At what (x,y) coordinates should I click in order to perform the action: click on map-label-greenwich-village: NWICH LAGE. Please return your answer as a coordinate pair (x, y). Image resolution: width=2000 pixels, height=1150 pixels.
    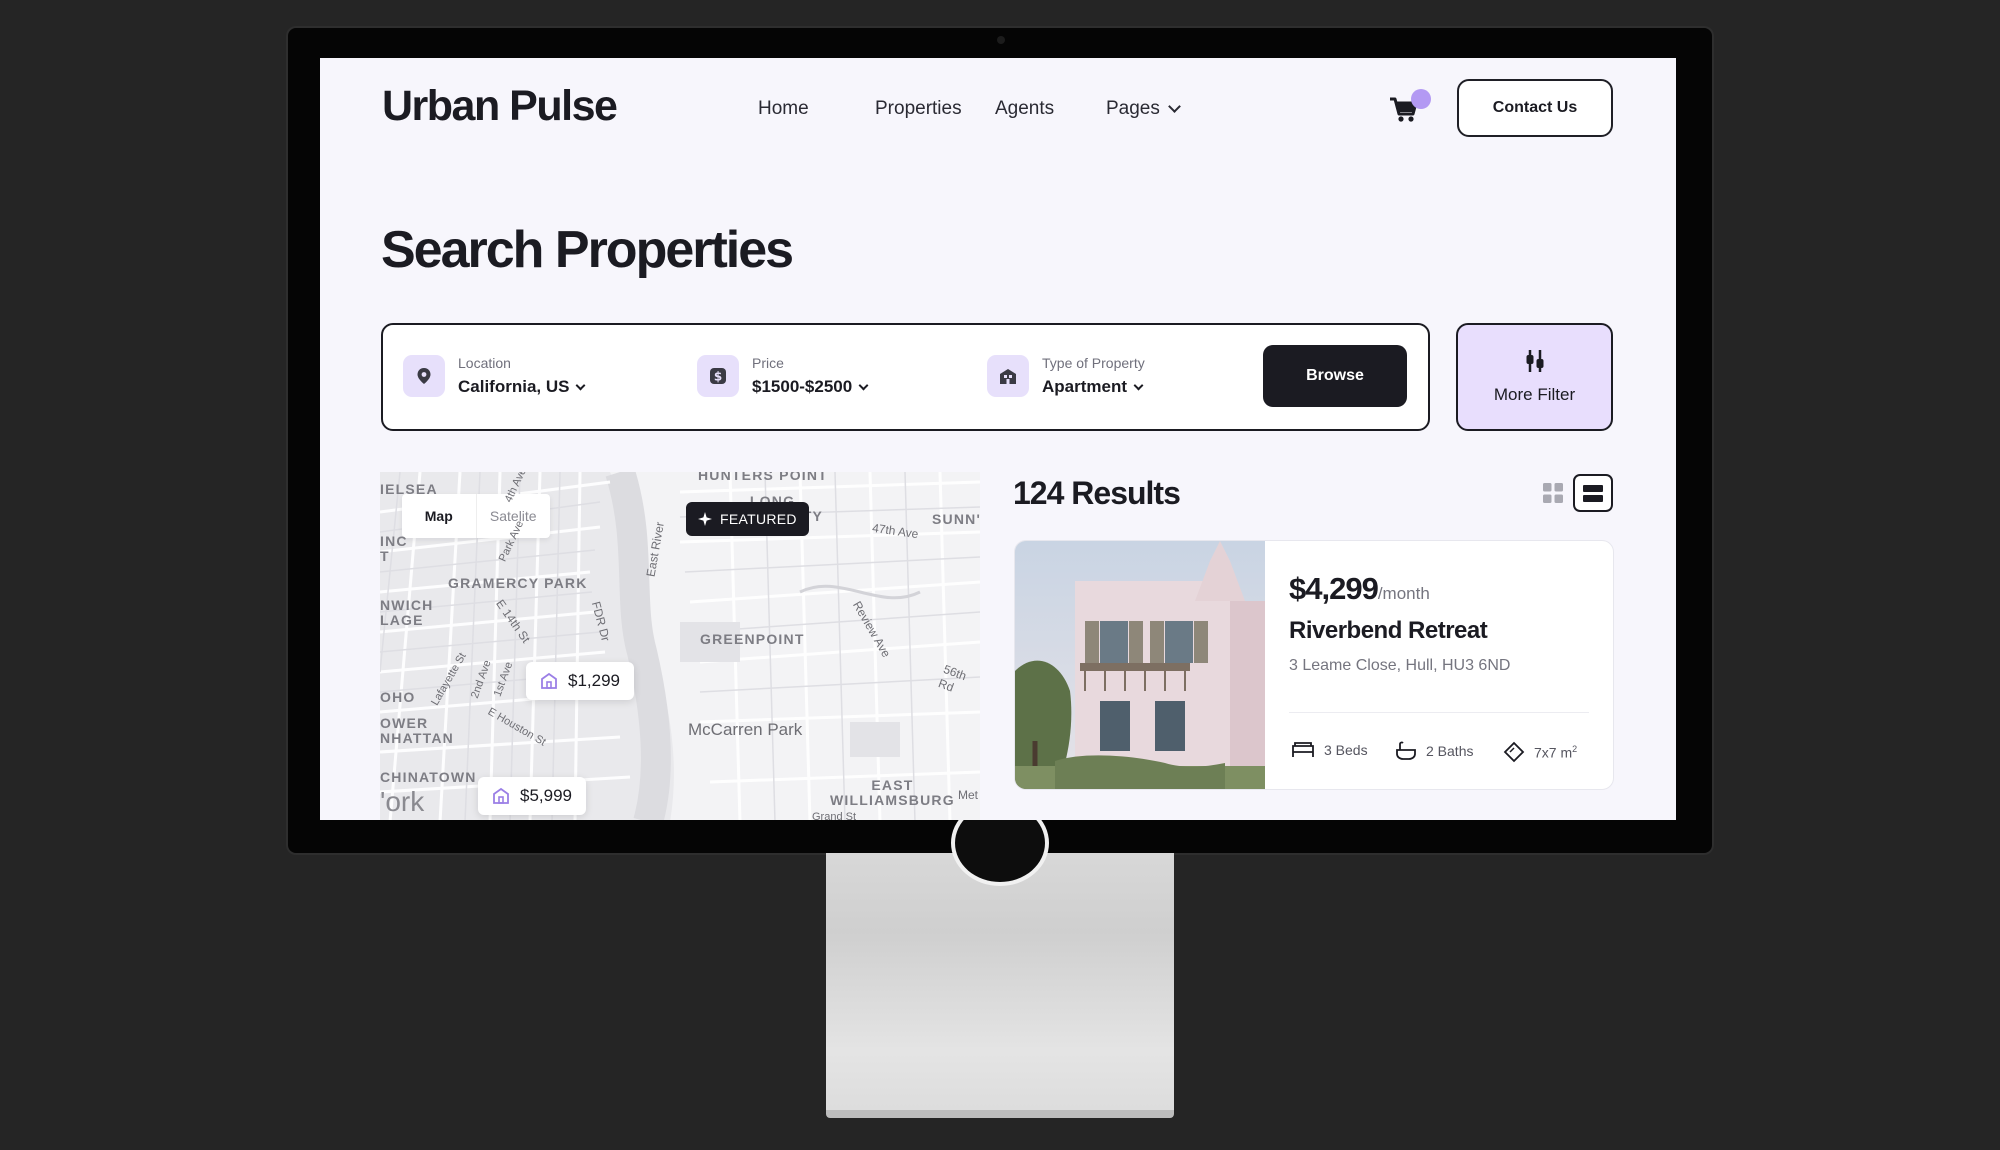
    Looking at the image, I should click on (407, 612).